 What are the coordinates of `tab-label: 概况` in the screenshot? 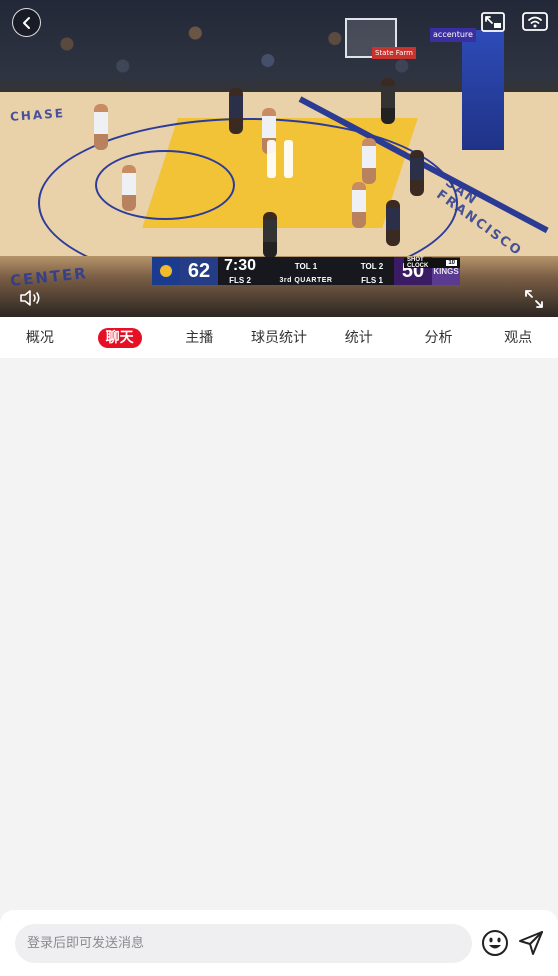 It's located at (39, 337).